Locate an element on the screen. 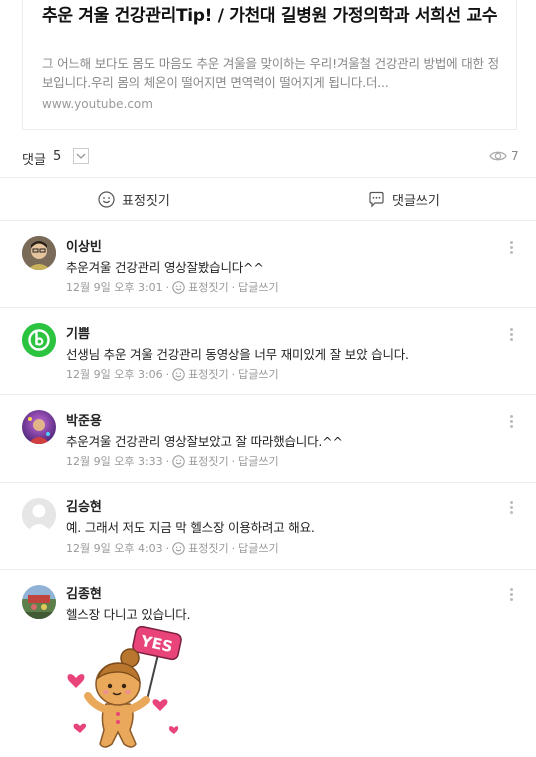 This screenshot has width=536, height=757. comment-meta: 12월 9일 오후 4:03 · 표정짓기 · 답글쓰기 is located at coordinates (172, 548).